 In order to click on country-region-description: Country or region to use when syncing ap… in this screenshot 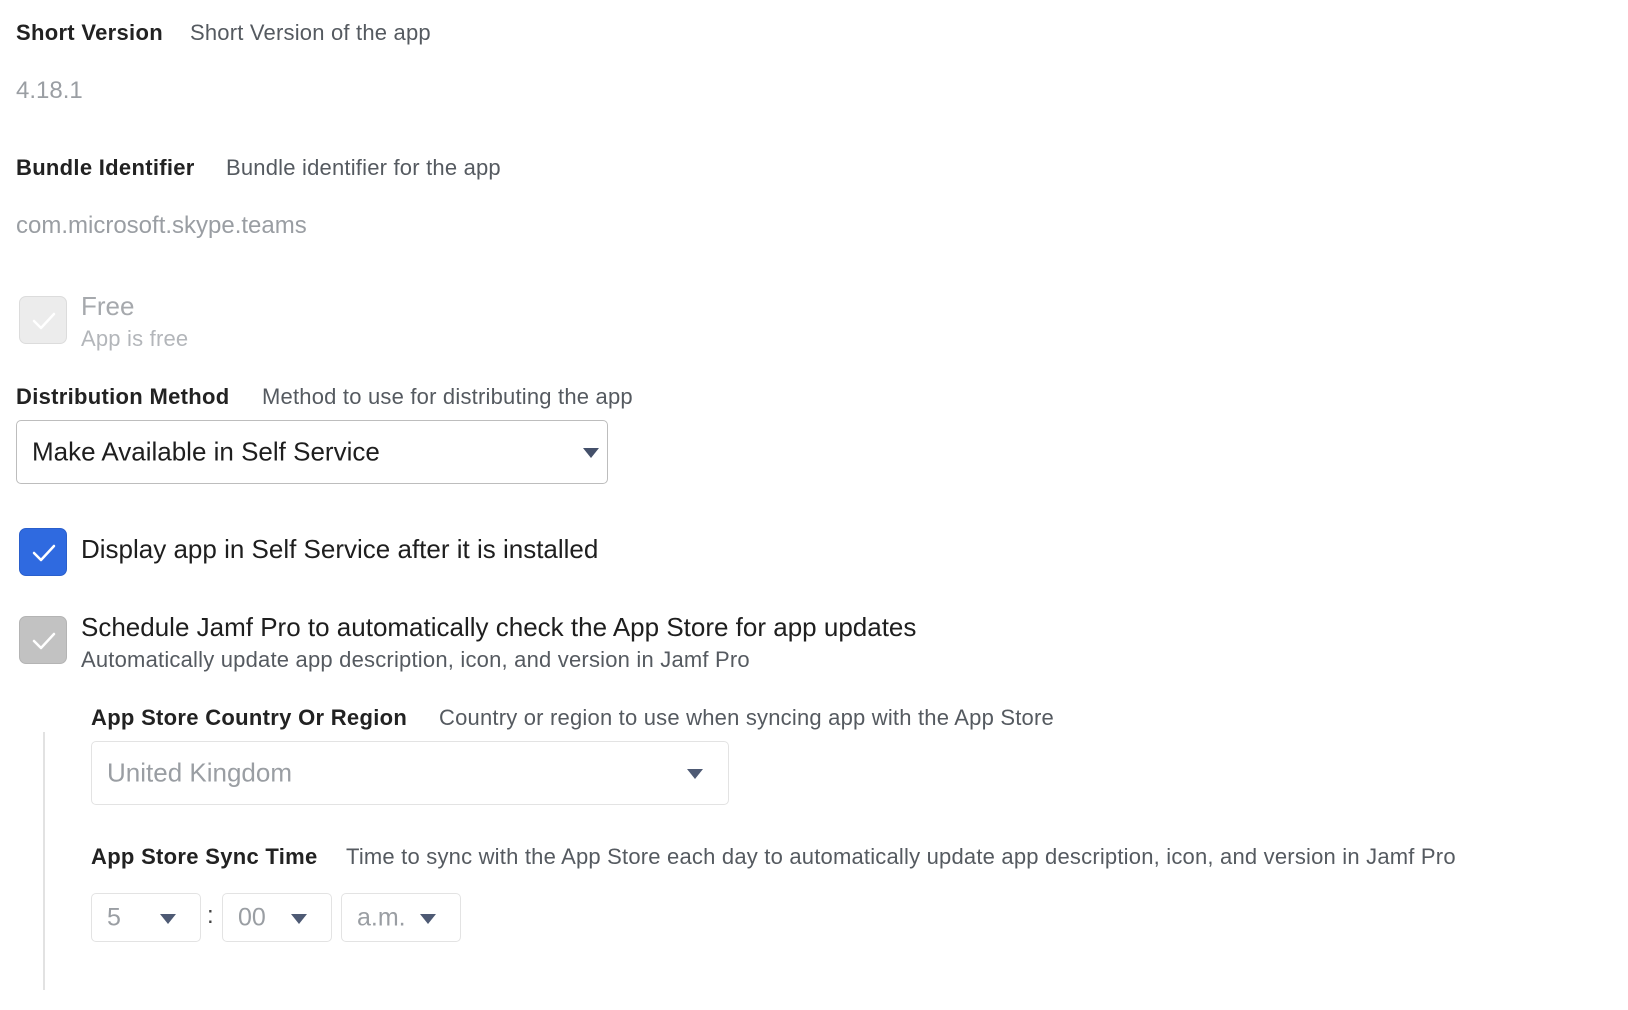, I will do `click(746, 717)`.